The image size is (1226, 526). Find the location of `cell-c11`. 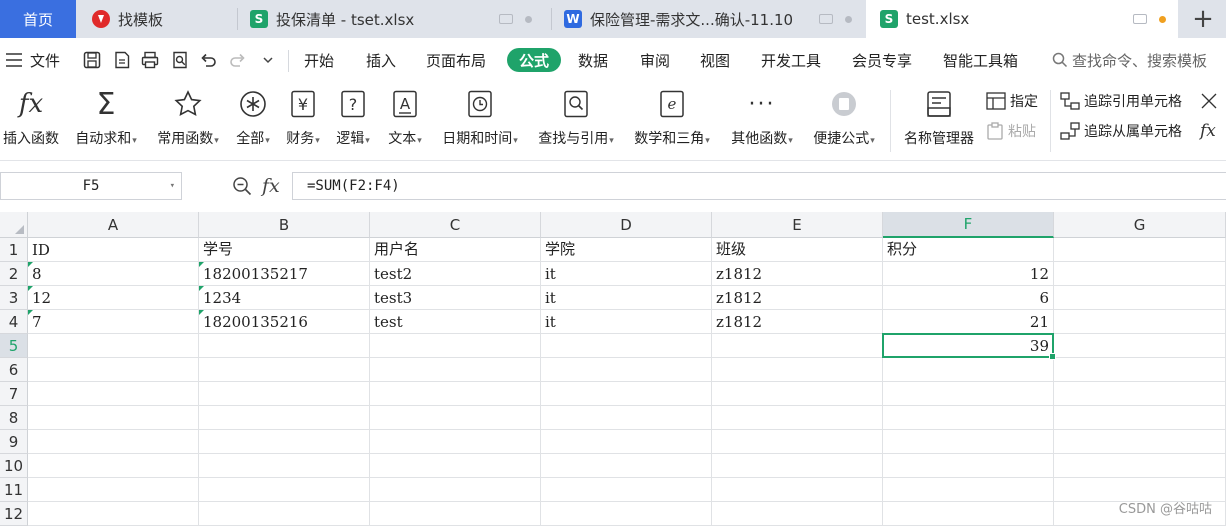

cell-c11 is located at coordinates (455, 490).